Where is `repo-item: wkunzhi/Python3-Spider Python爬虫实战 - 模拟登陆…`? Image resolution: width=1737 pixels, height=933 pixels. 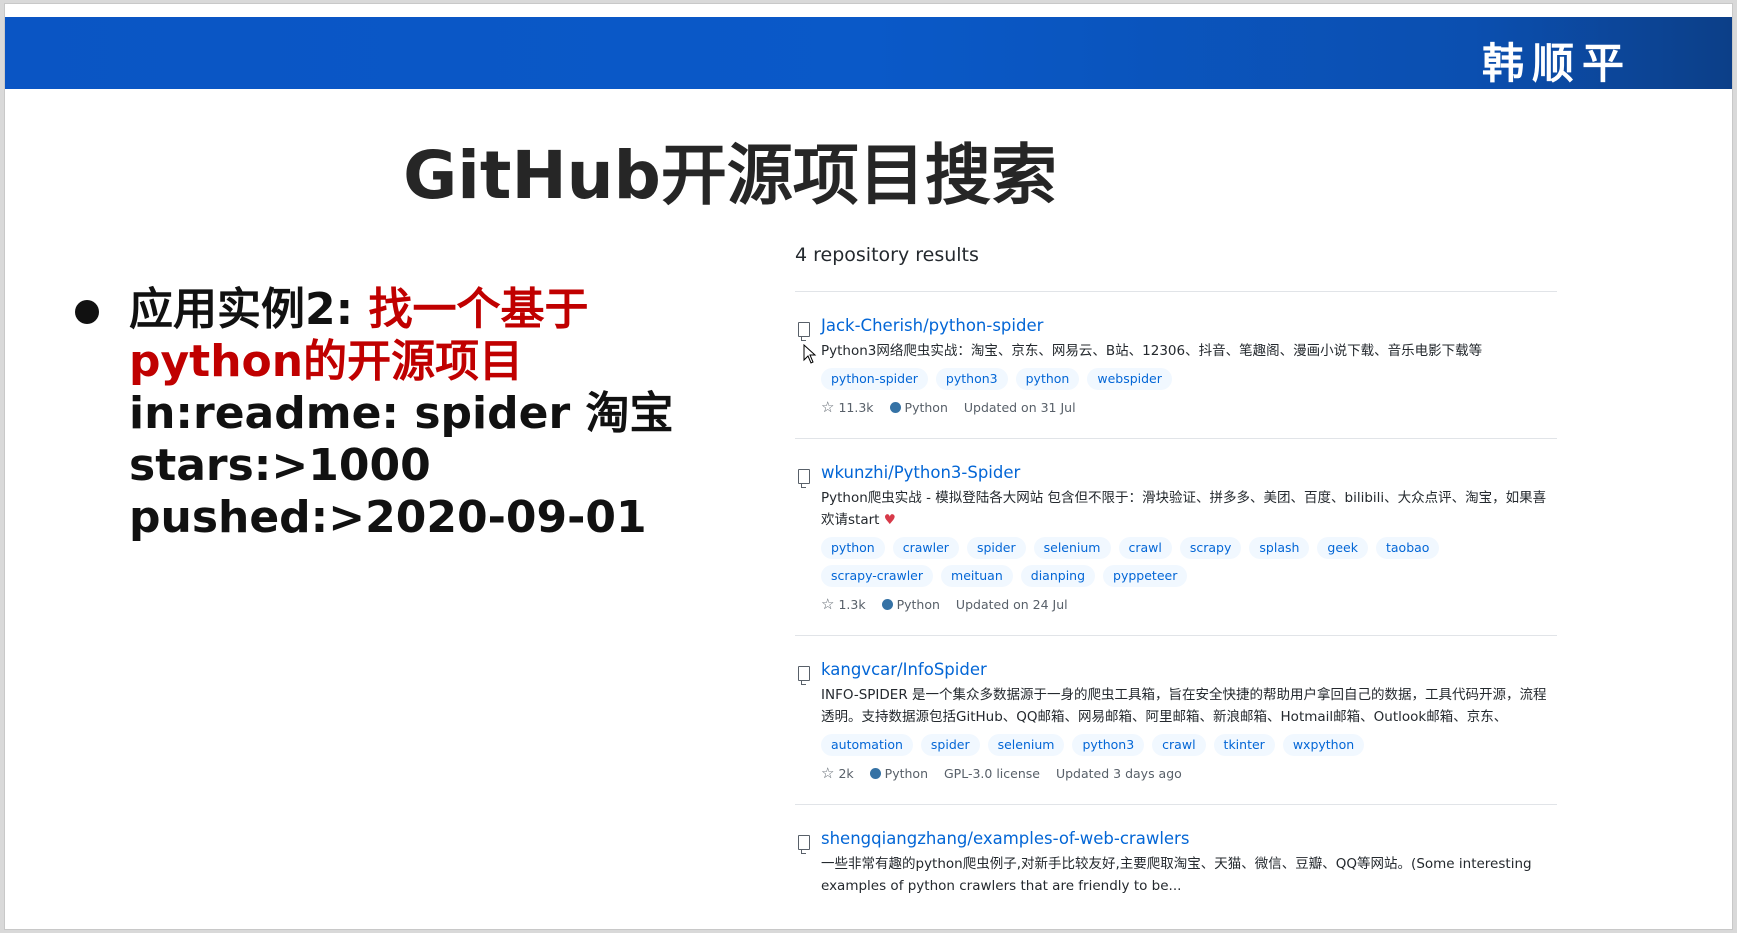 repo-item: wkunzhi/Python3-Spider Python爬虫实战 - 模拟登陆… is located at coordinates (1176, 537).